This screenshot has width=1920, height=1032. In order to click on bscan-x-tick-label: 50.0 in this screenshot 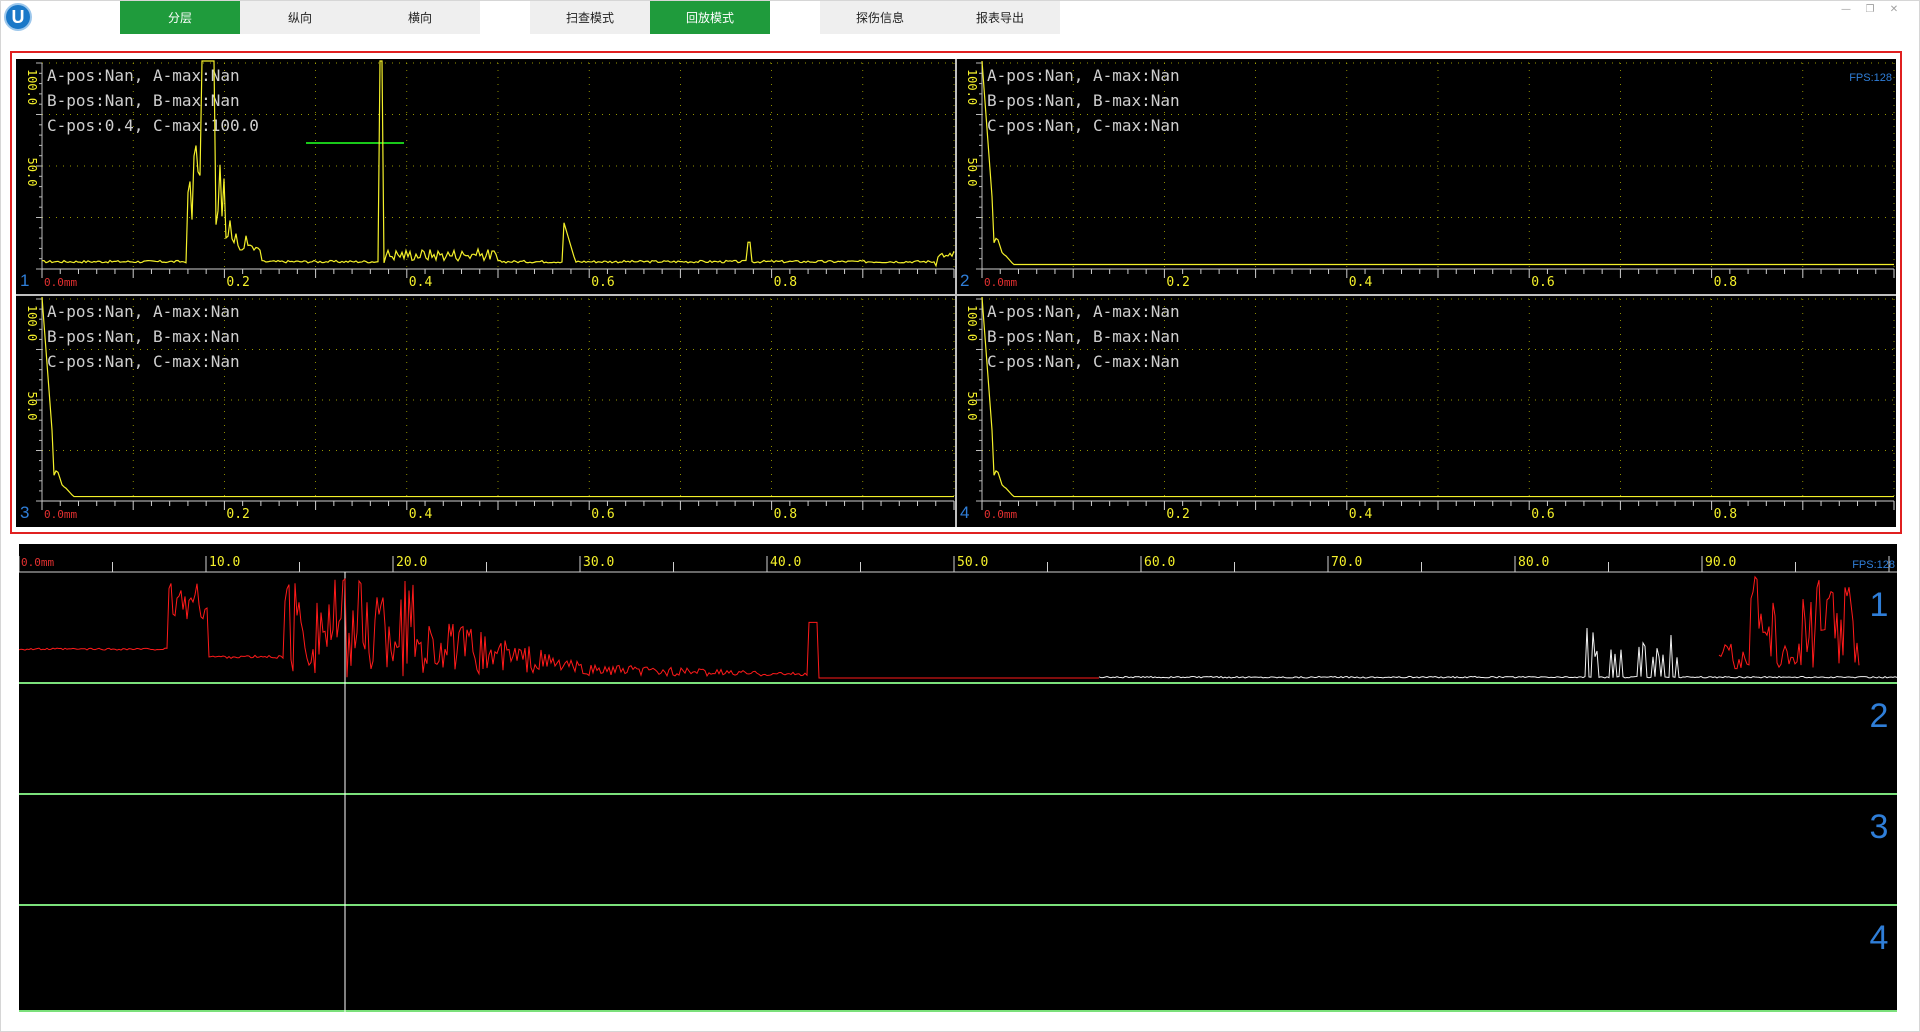, I will do `click(972, 562)`.